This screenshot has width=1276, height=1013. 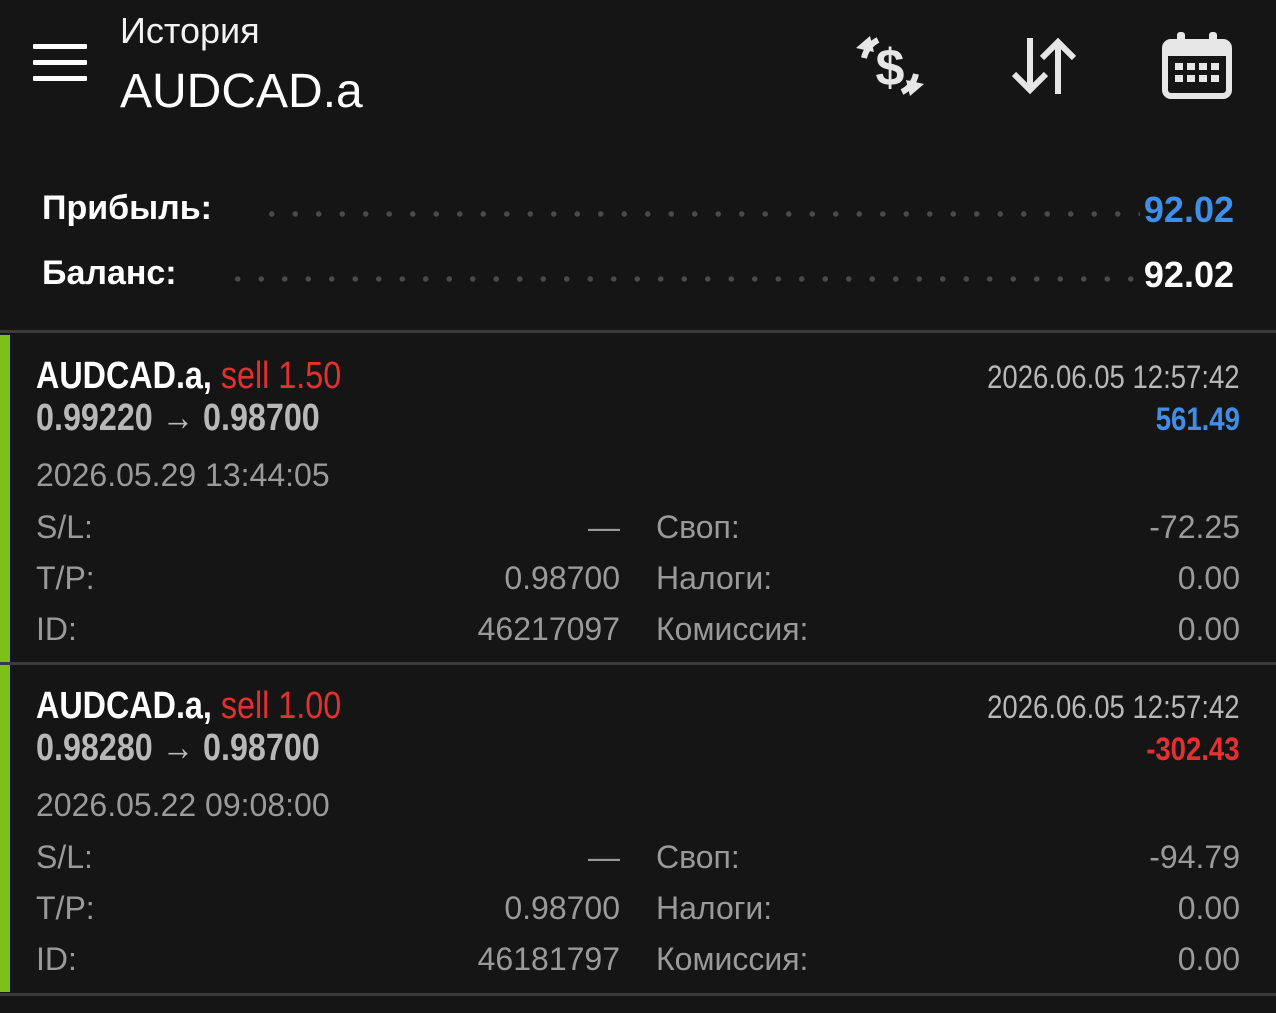 What do you see at coordinates (1194, 857) in the screenshot?
I see `swap-value: -94.79` at bounding box center [1194, 857].